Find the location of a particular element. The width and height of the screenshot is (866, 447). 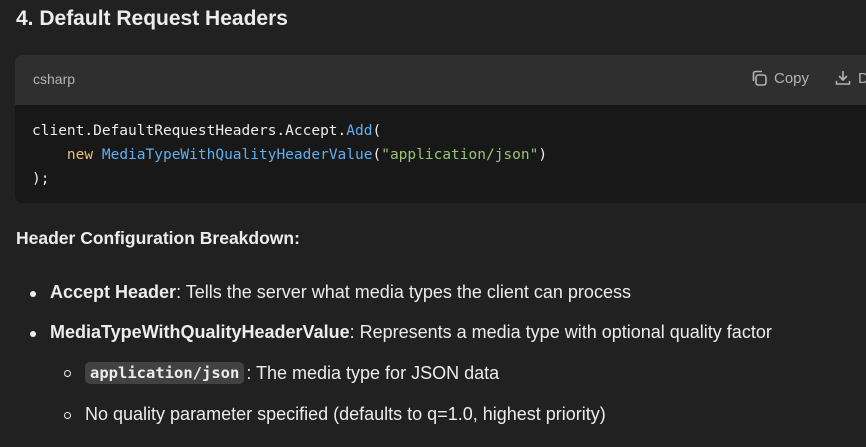

code-token-keyword: new is located at coordinates (80, 155).